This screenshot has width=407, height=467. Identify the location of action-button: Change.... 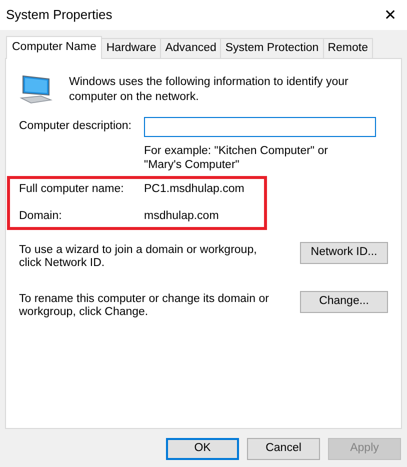
(344, 302).